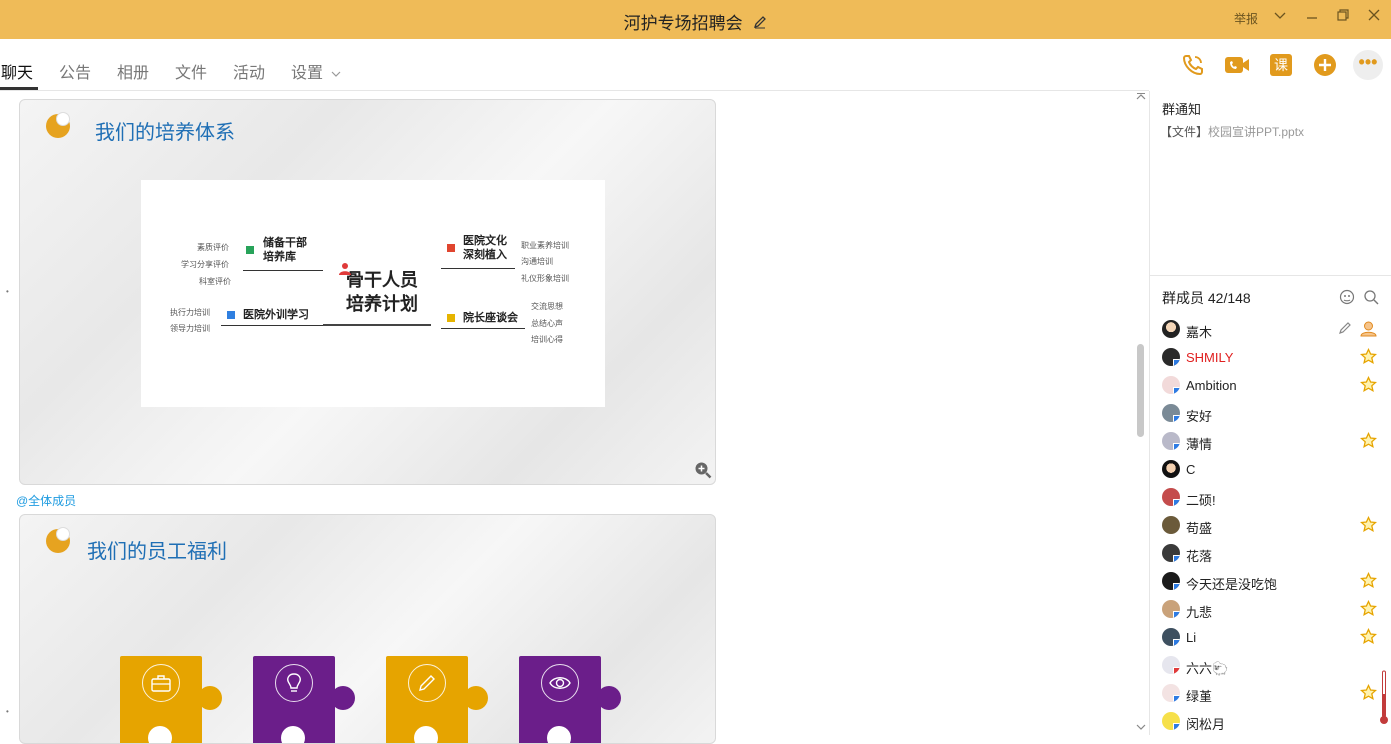 Image resolution: width=1391 pixels, height=744 pixels. Describe the element at coordinates (695, 19) in the screenshot. I see `title-bar: 河护专场招聘会 举报` at that location.